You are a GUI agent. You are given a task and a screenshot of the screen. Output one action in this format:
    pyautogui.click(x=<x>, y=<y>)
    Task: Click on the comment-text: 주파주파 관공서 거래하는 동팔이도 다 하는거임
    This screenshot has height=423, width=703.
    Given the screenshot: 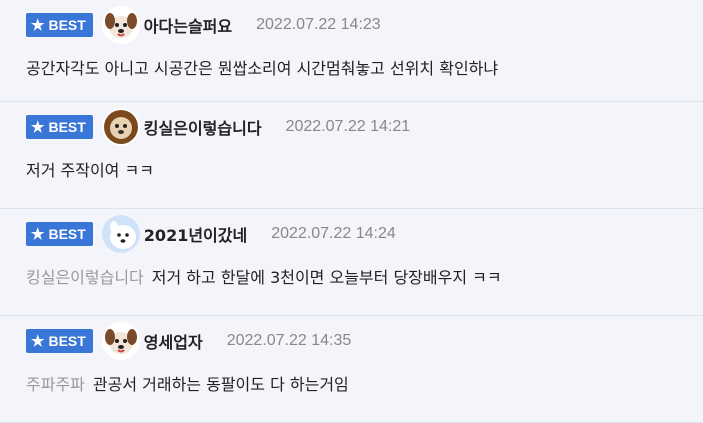 What is the action you would take?
    pyautogui.click(x=187, y=383)
    